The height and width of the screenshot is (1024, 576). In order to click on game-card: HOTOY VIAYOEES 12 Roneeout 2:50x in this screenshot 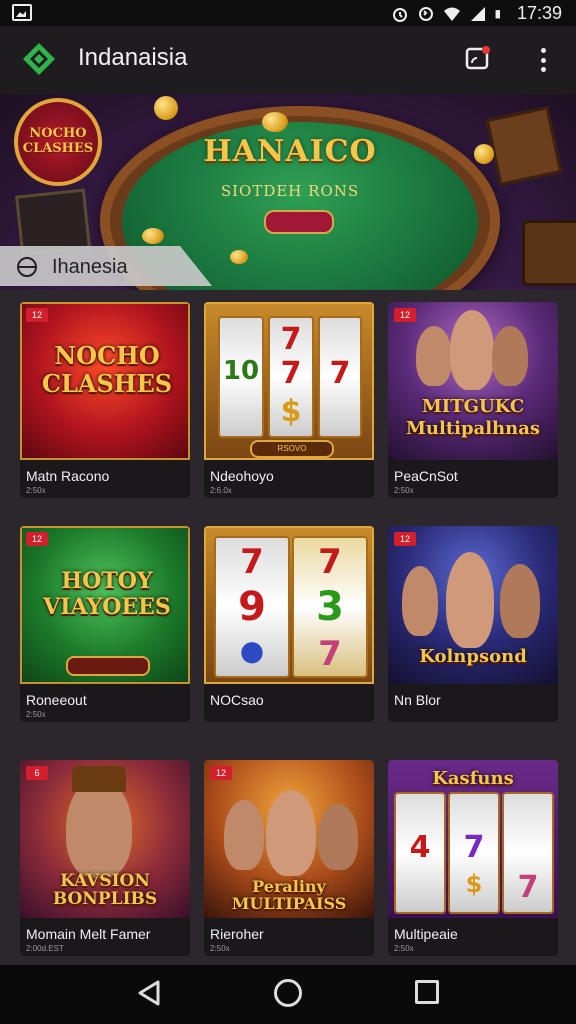, I will do `click(105, 624)`.